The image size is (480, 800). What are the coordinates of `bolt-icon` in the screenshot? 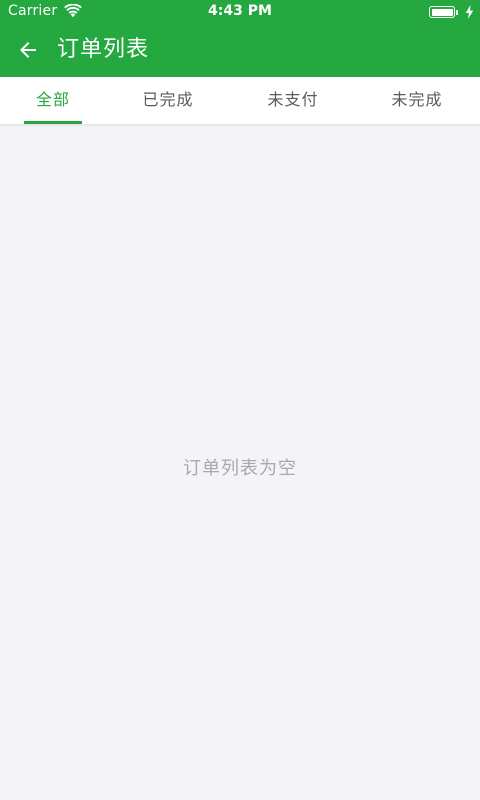 It's located at (469, 12).